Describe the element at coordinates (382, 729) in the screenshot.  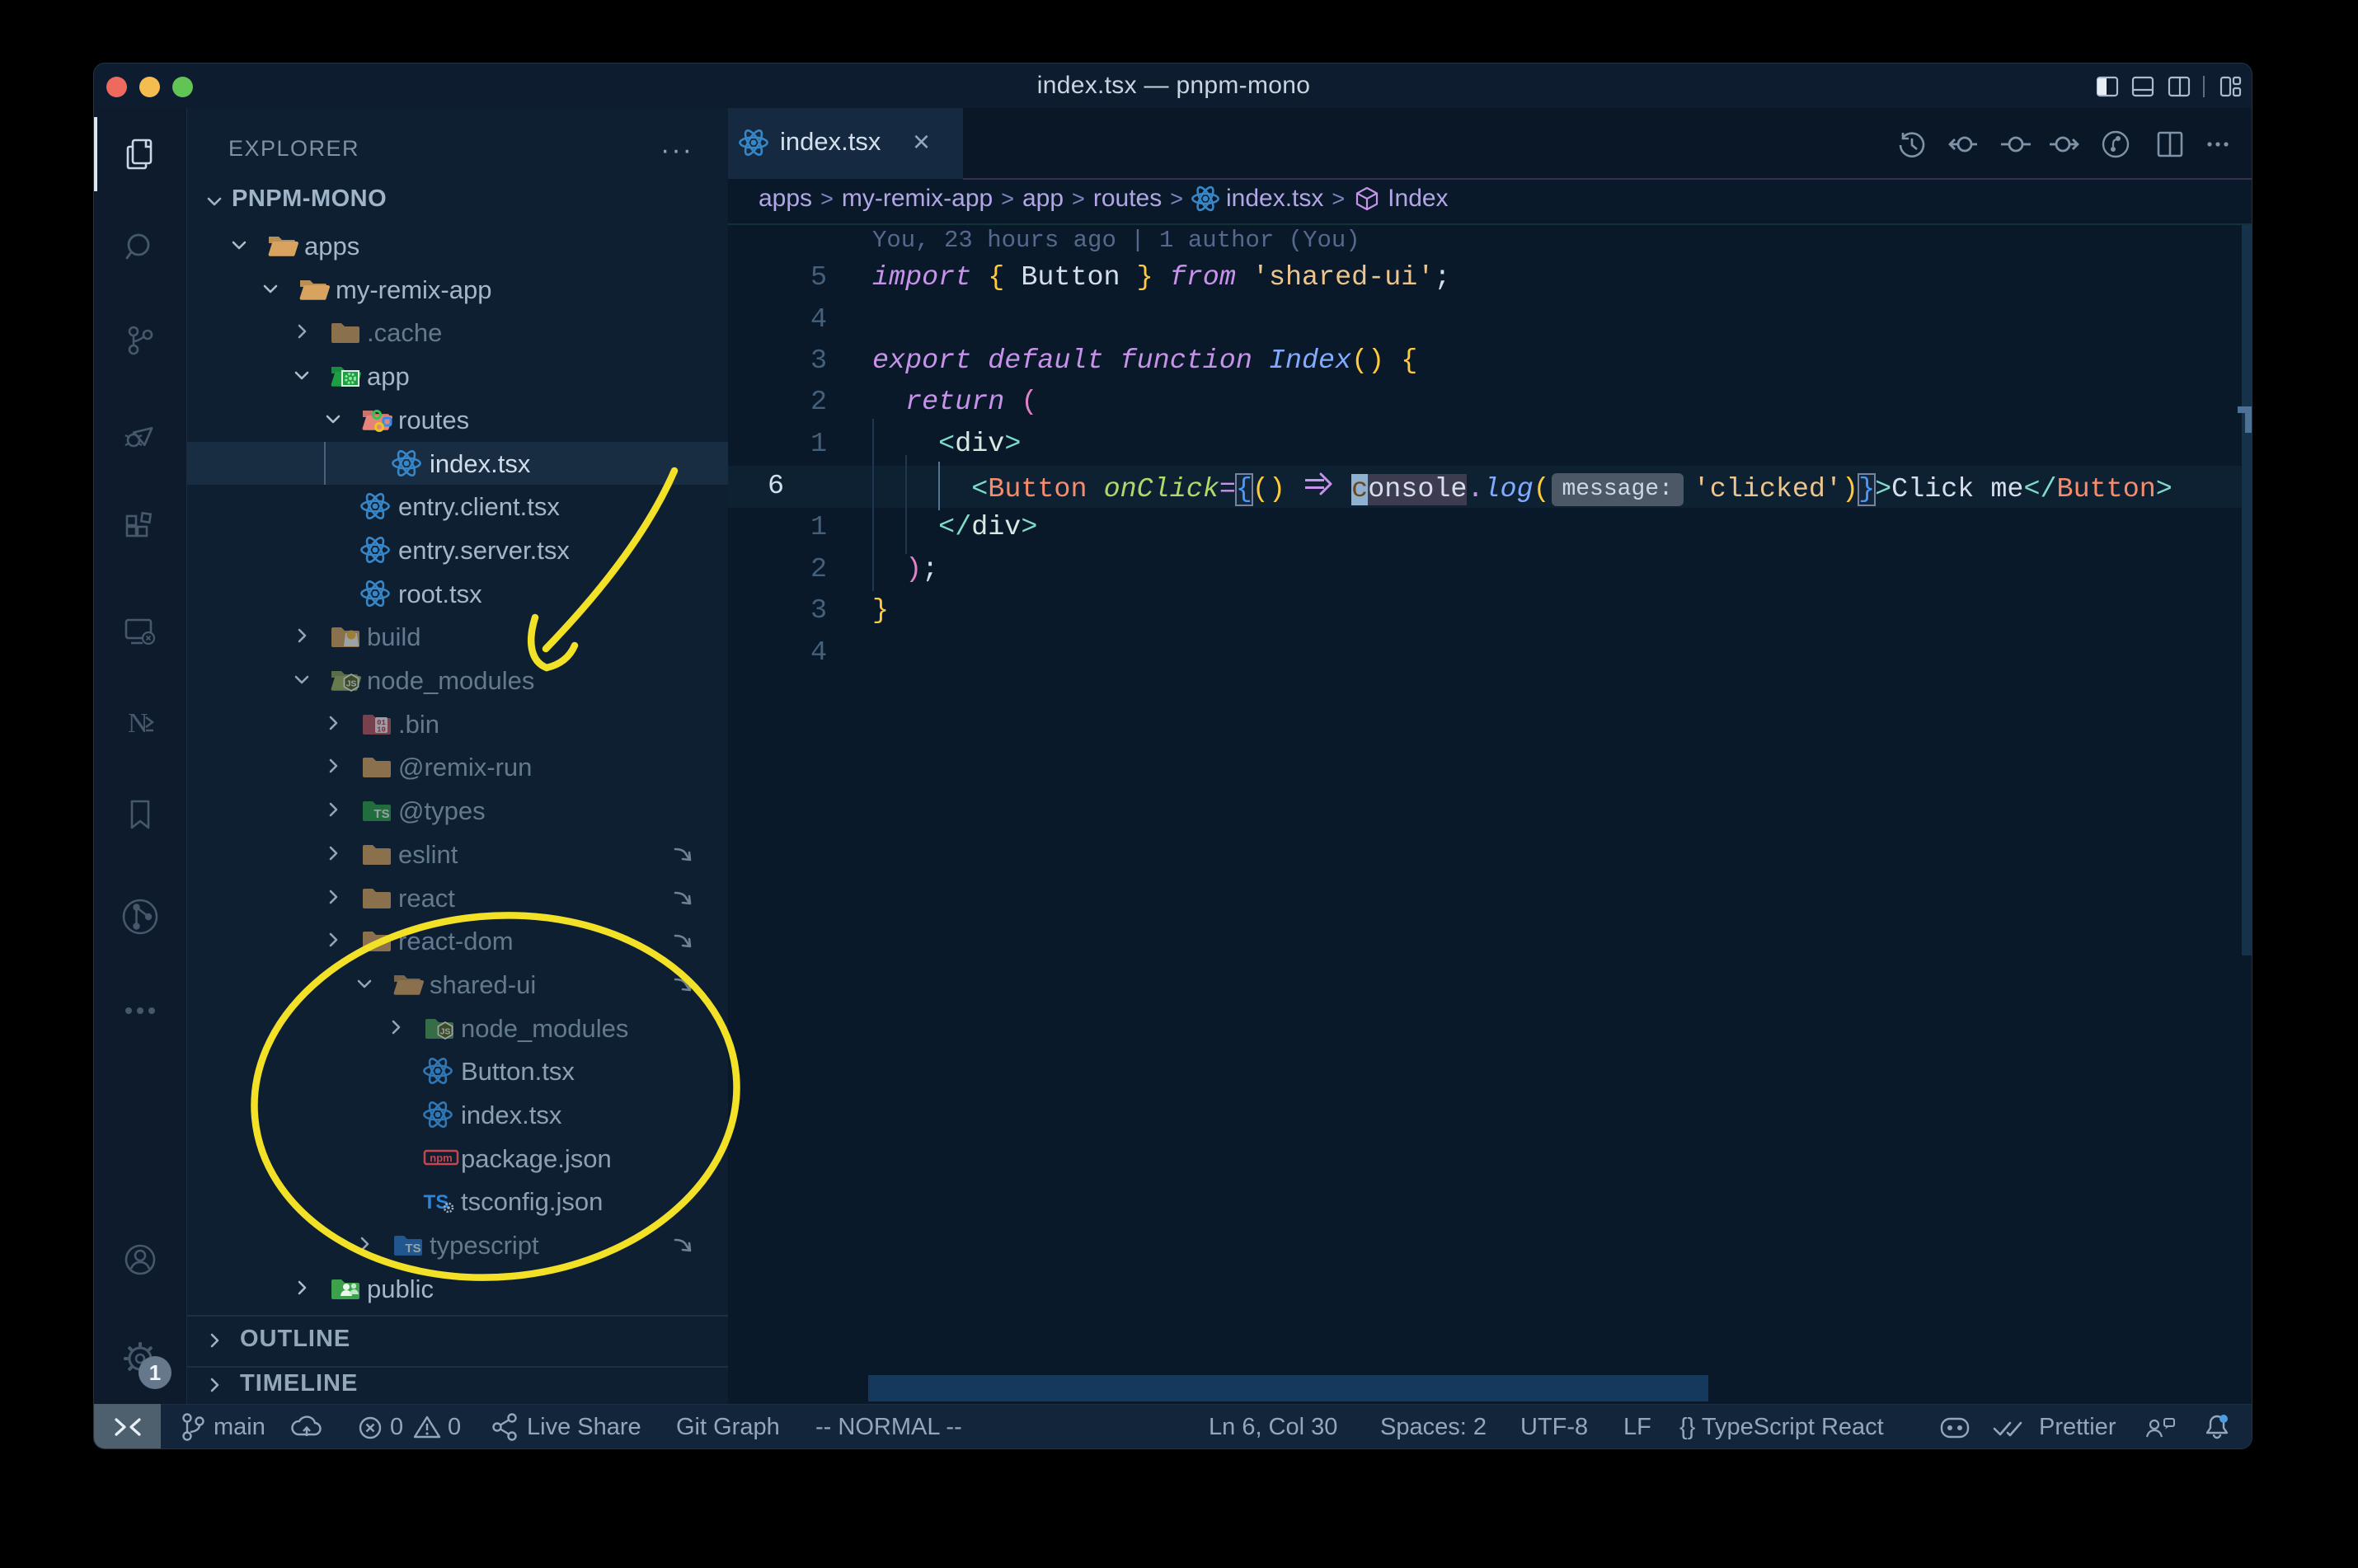
I see `svg-text: 10` at that location.